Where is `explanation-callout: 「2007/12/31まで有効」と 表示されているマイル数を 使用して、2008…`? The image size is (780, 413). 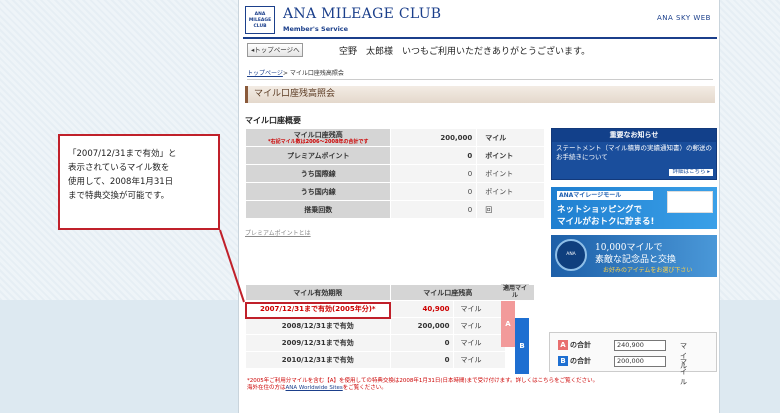
explanation-callout: 「2007/12/31まで有効」と 表示されているマイル数を 使用して、2008… is located at coordinates (139, 182).